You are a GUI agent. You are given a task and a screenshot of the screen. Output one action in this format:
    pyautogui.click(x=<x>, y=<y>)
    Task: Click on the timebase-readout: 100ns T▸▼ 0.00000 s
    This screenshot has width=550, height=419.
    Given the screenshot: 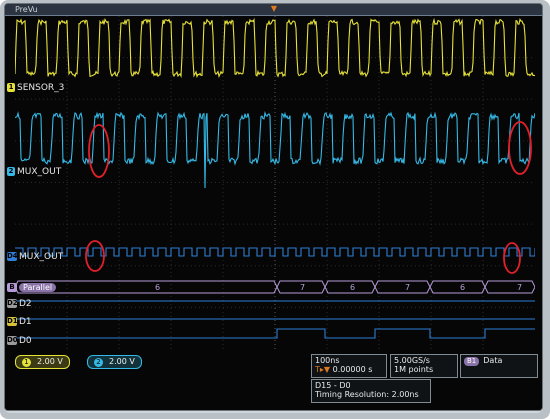 What is the action you would take?
    pyautogui.click(x=349, y=366)
    